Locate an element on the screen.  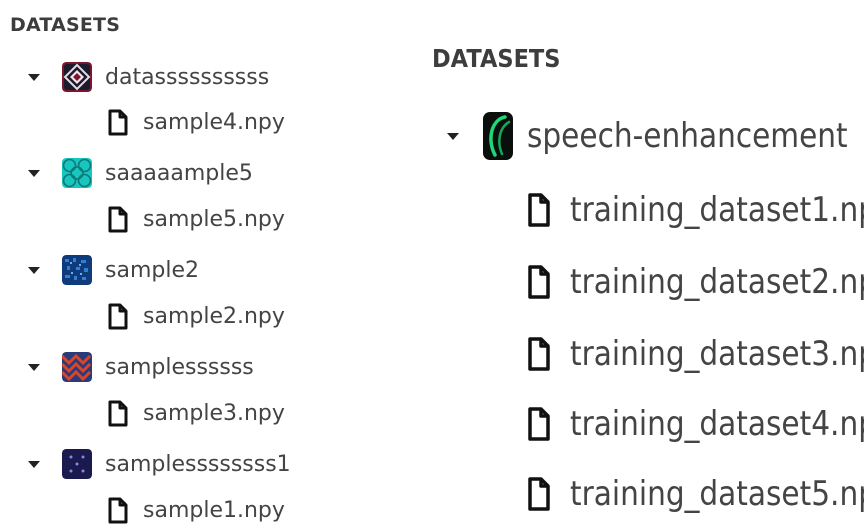
file-item: sample5.npy is located at coordinates (196, 219).